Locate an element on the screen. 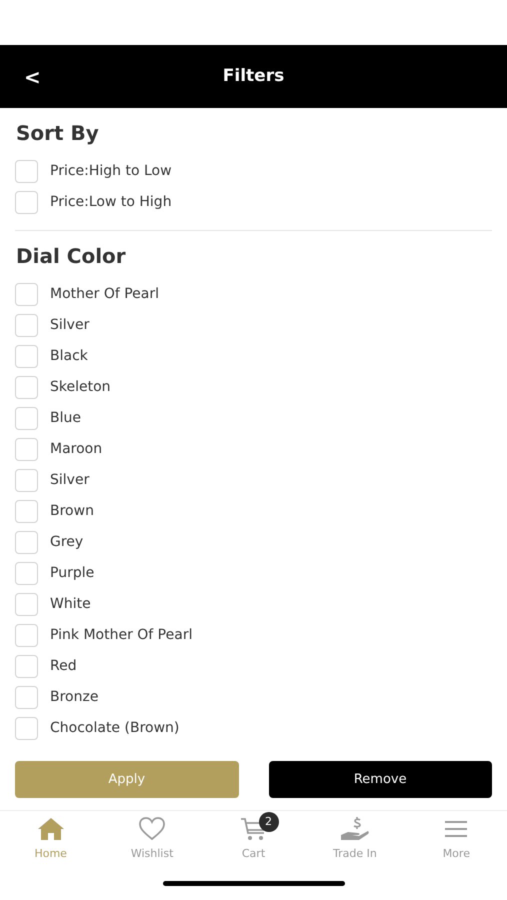 The width and height of the screenshot is (507, 900). nav-label: Cart is located at coordinates (254, 854).